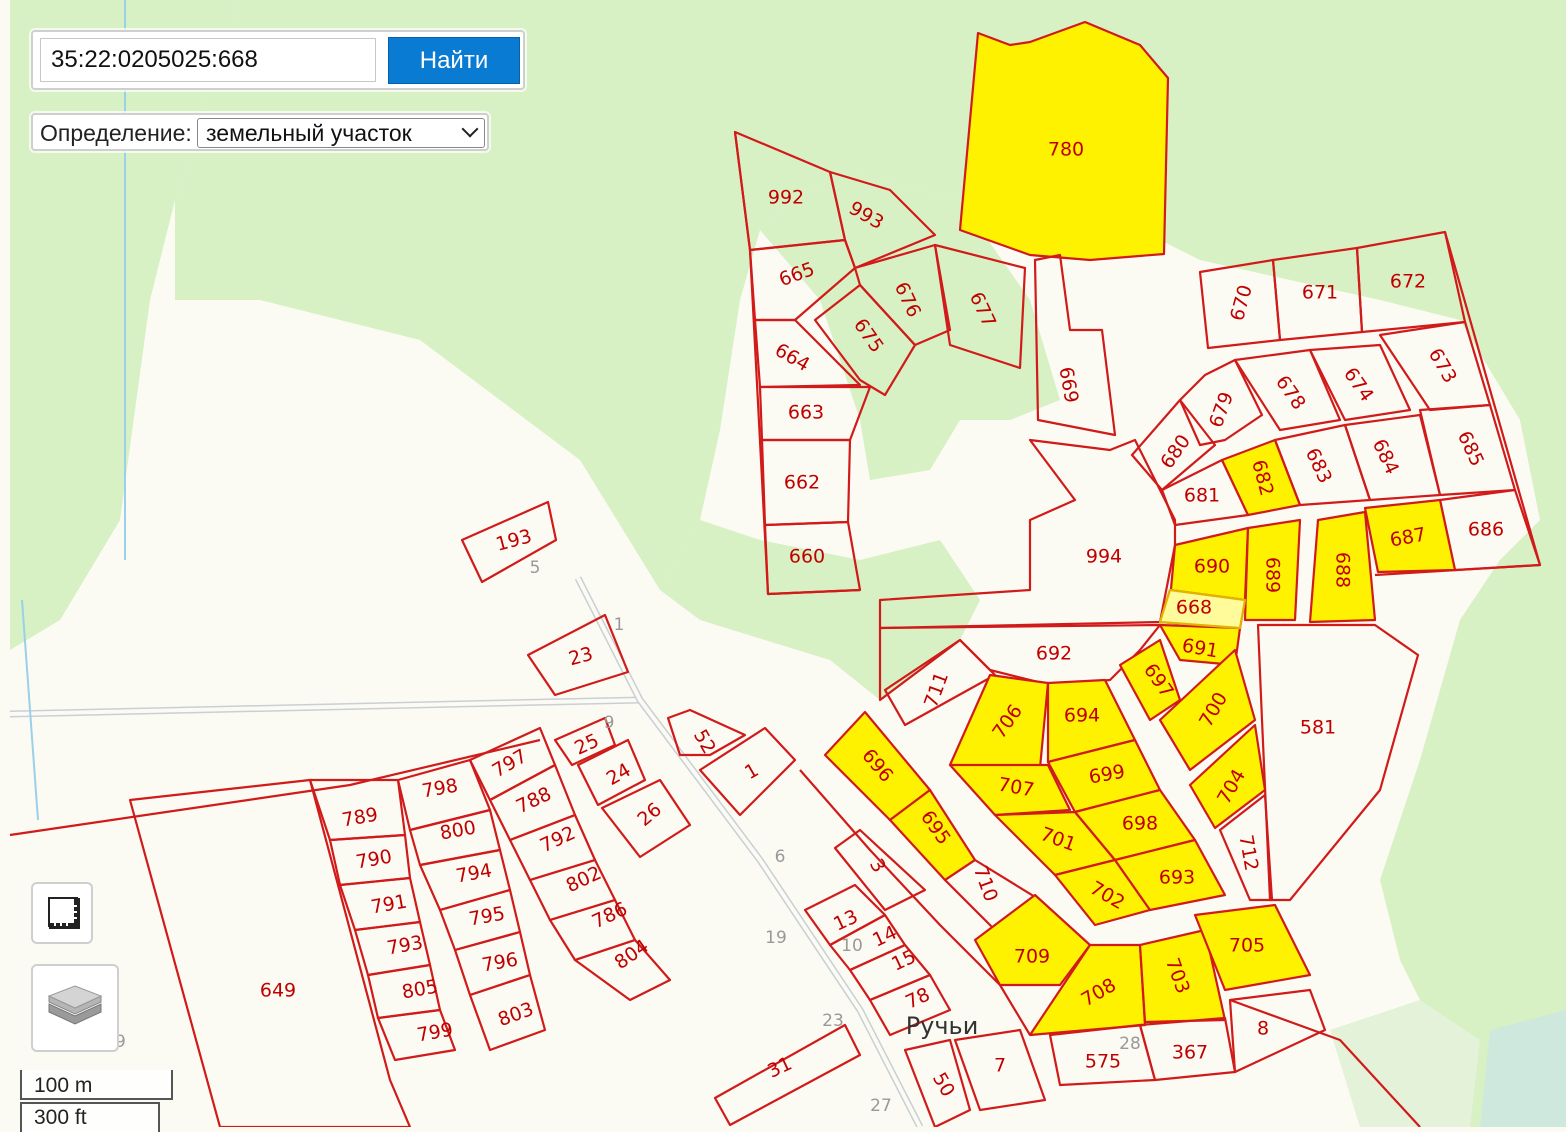 This screenshot has height=1132, width=1566. Describe the element at coordinates (1358, 385) in the screenshot. I see `parcel-label-674: 674` at that location.